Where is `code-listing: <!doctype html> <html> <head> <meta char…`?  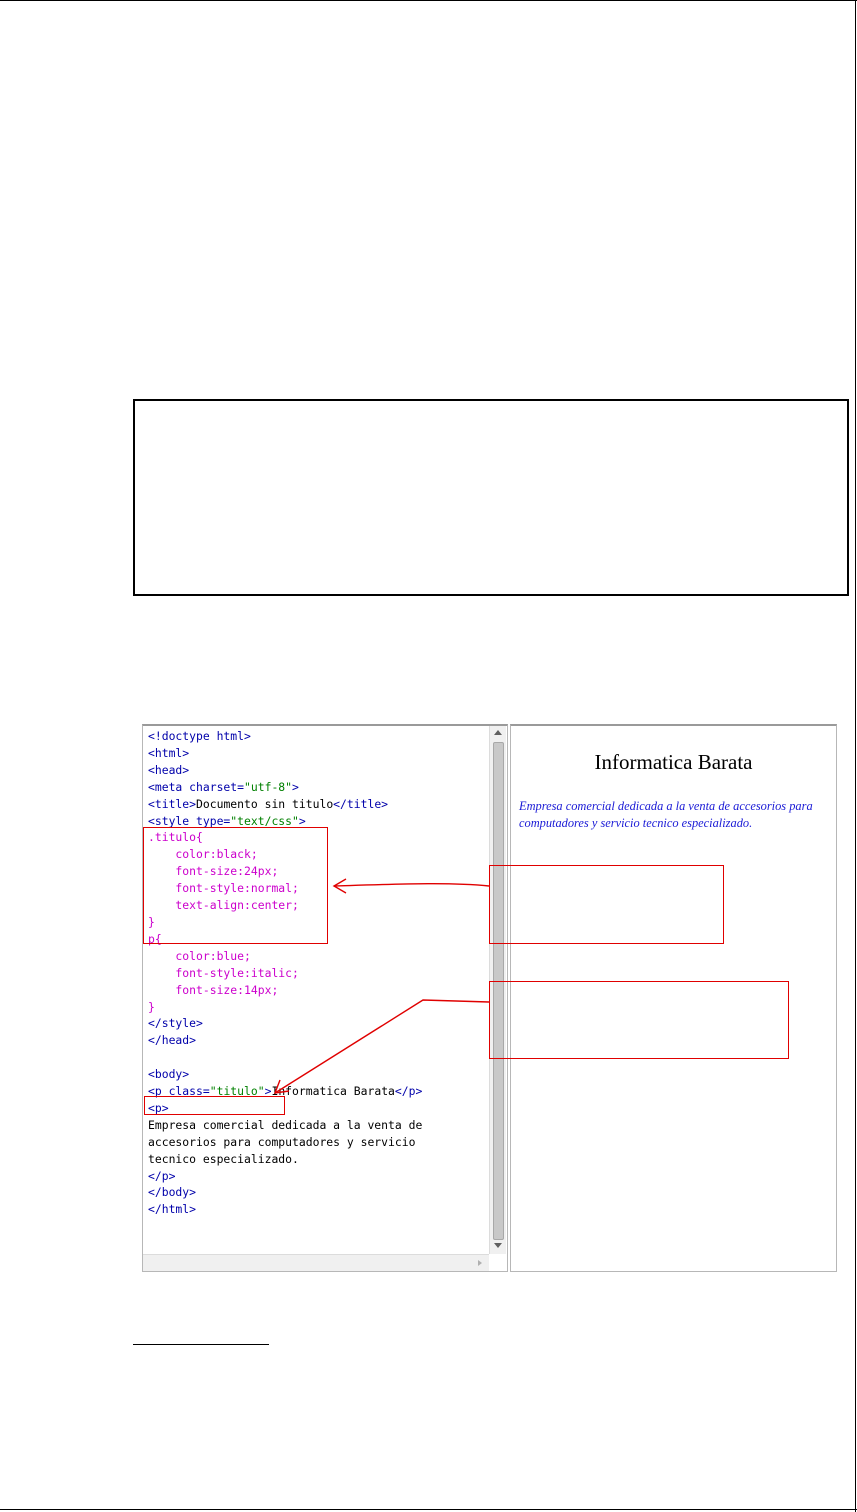 code-listing: <!doctype html> <html> <head> <meta char… is located at coordinates (285, 973).